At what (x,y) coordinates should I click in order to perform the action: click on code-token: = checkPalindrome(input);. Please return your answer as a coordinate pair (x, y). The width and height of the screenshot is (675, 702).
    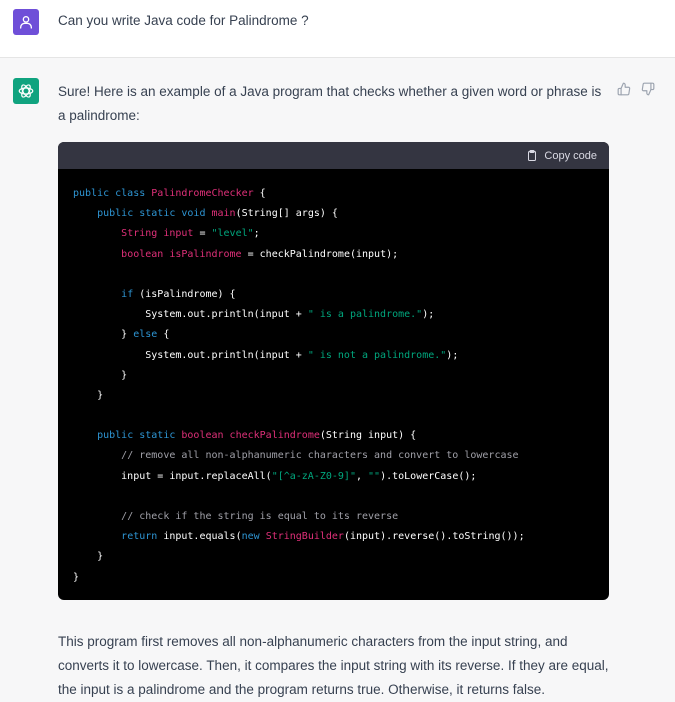
    Looking at the image, I should click on (320, 254).